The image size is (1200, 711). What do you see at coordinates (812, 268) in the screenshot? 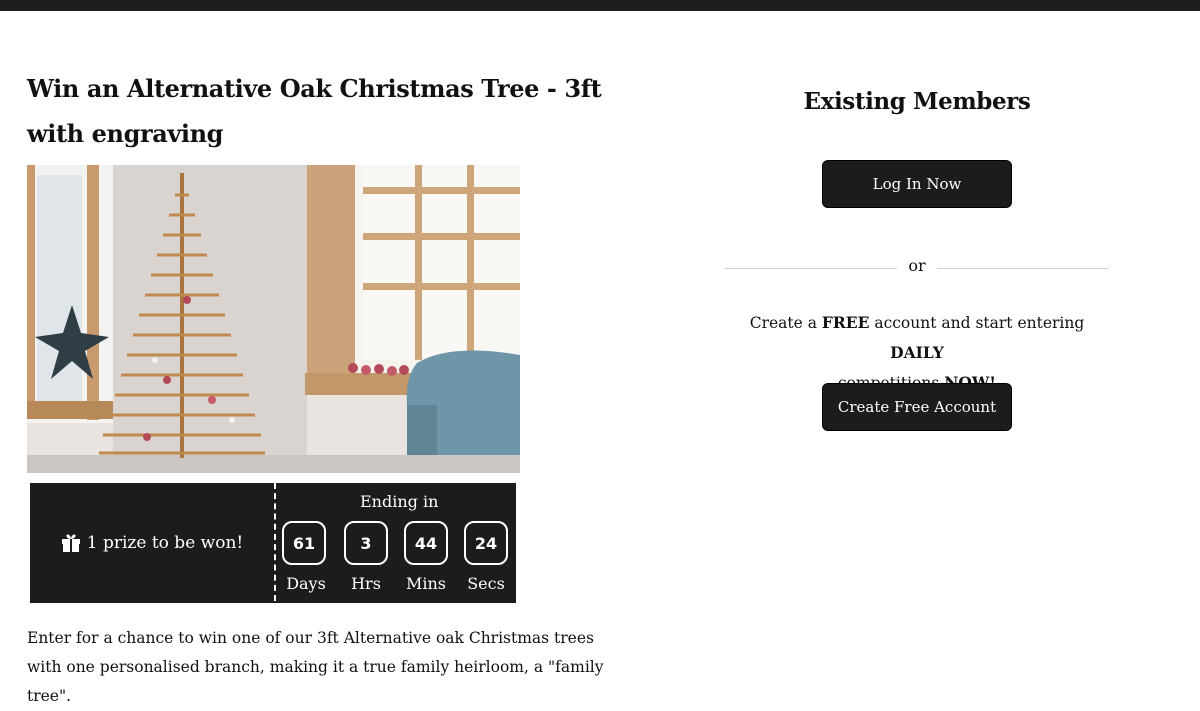
I see `or-divider-left` at bounding box center [812, 268].